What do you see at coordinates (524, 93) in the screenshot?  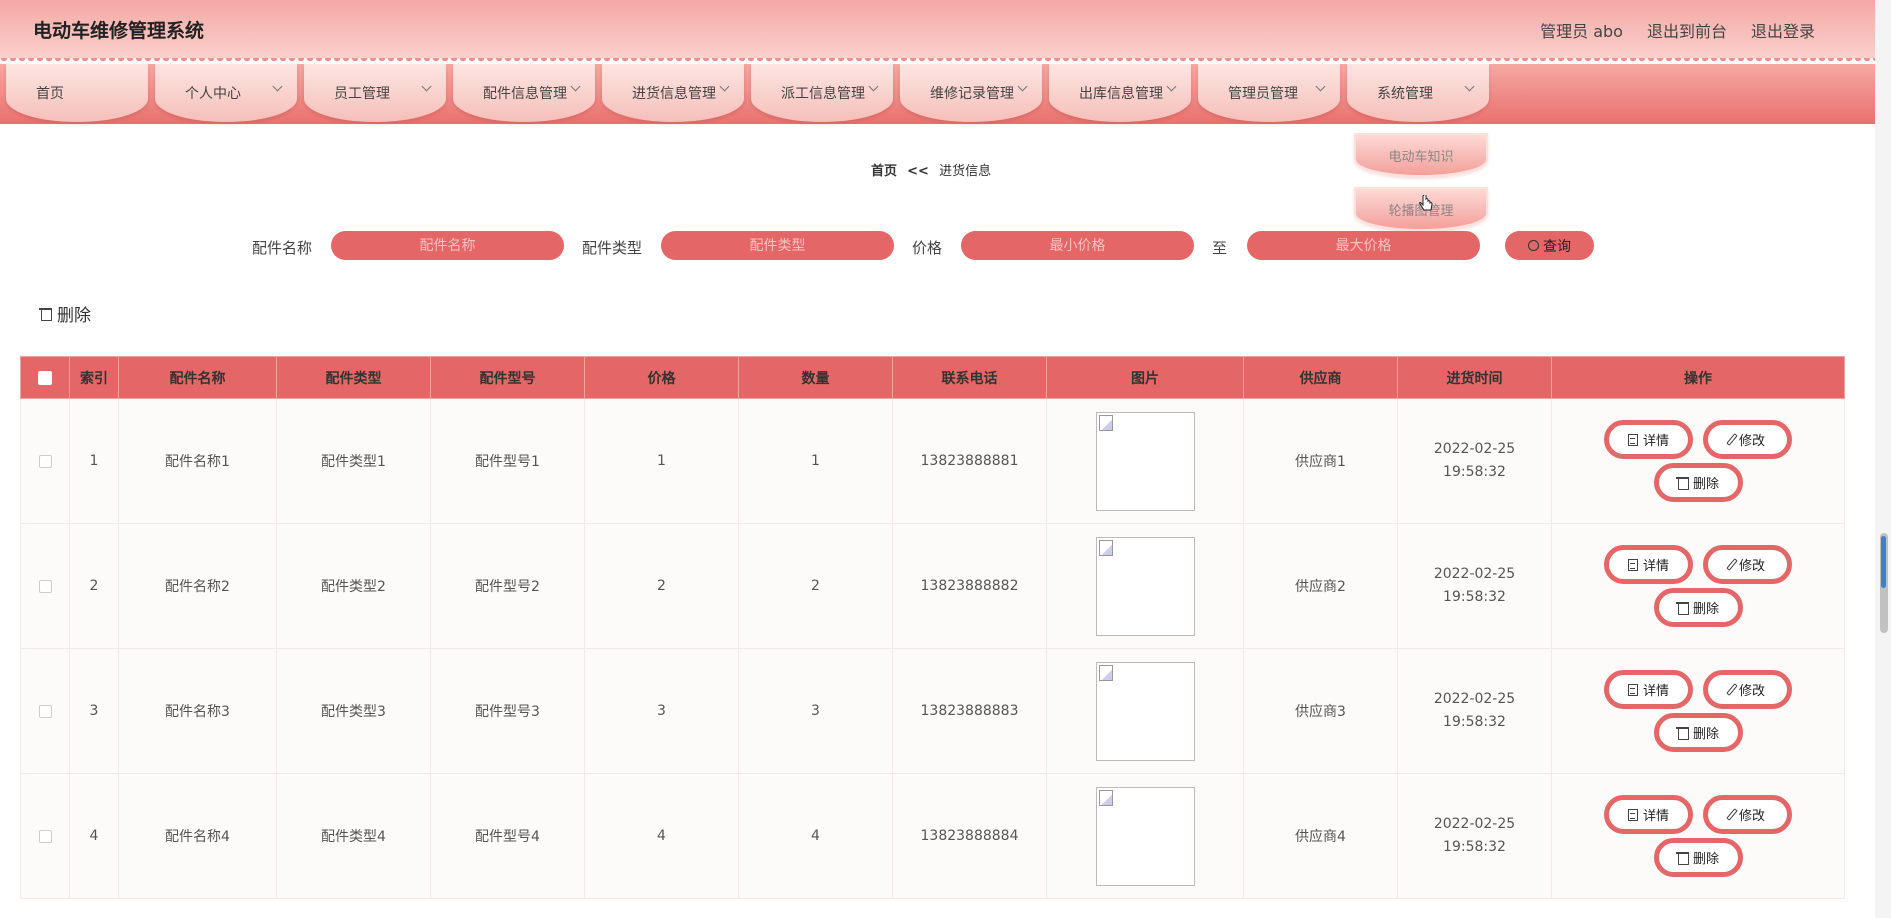 I see `nav-item-parts: 配件信息管理` at bounding box center [524, 93].